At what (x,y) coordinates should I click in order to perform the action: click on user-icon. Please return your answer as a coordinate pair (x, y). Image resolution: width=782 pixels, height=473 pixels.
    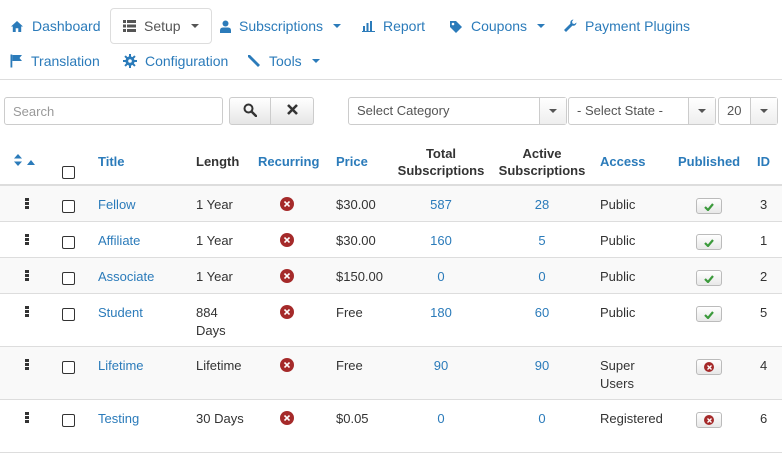
    Looking at the image, I should click on (225, 26).